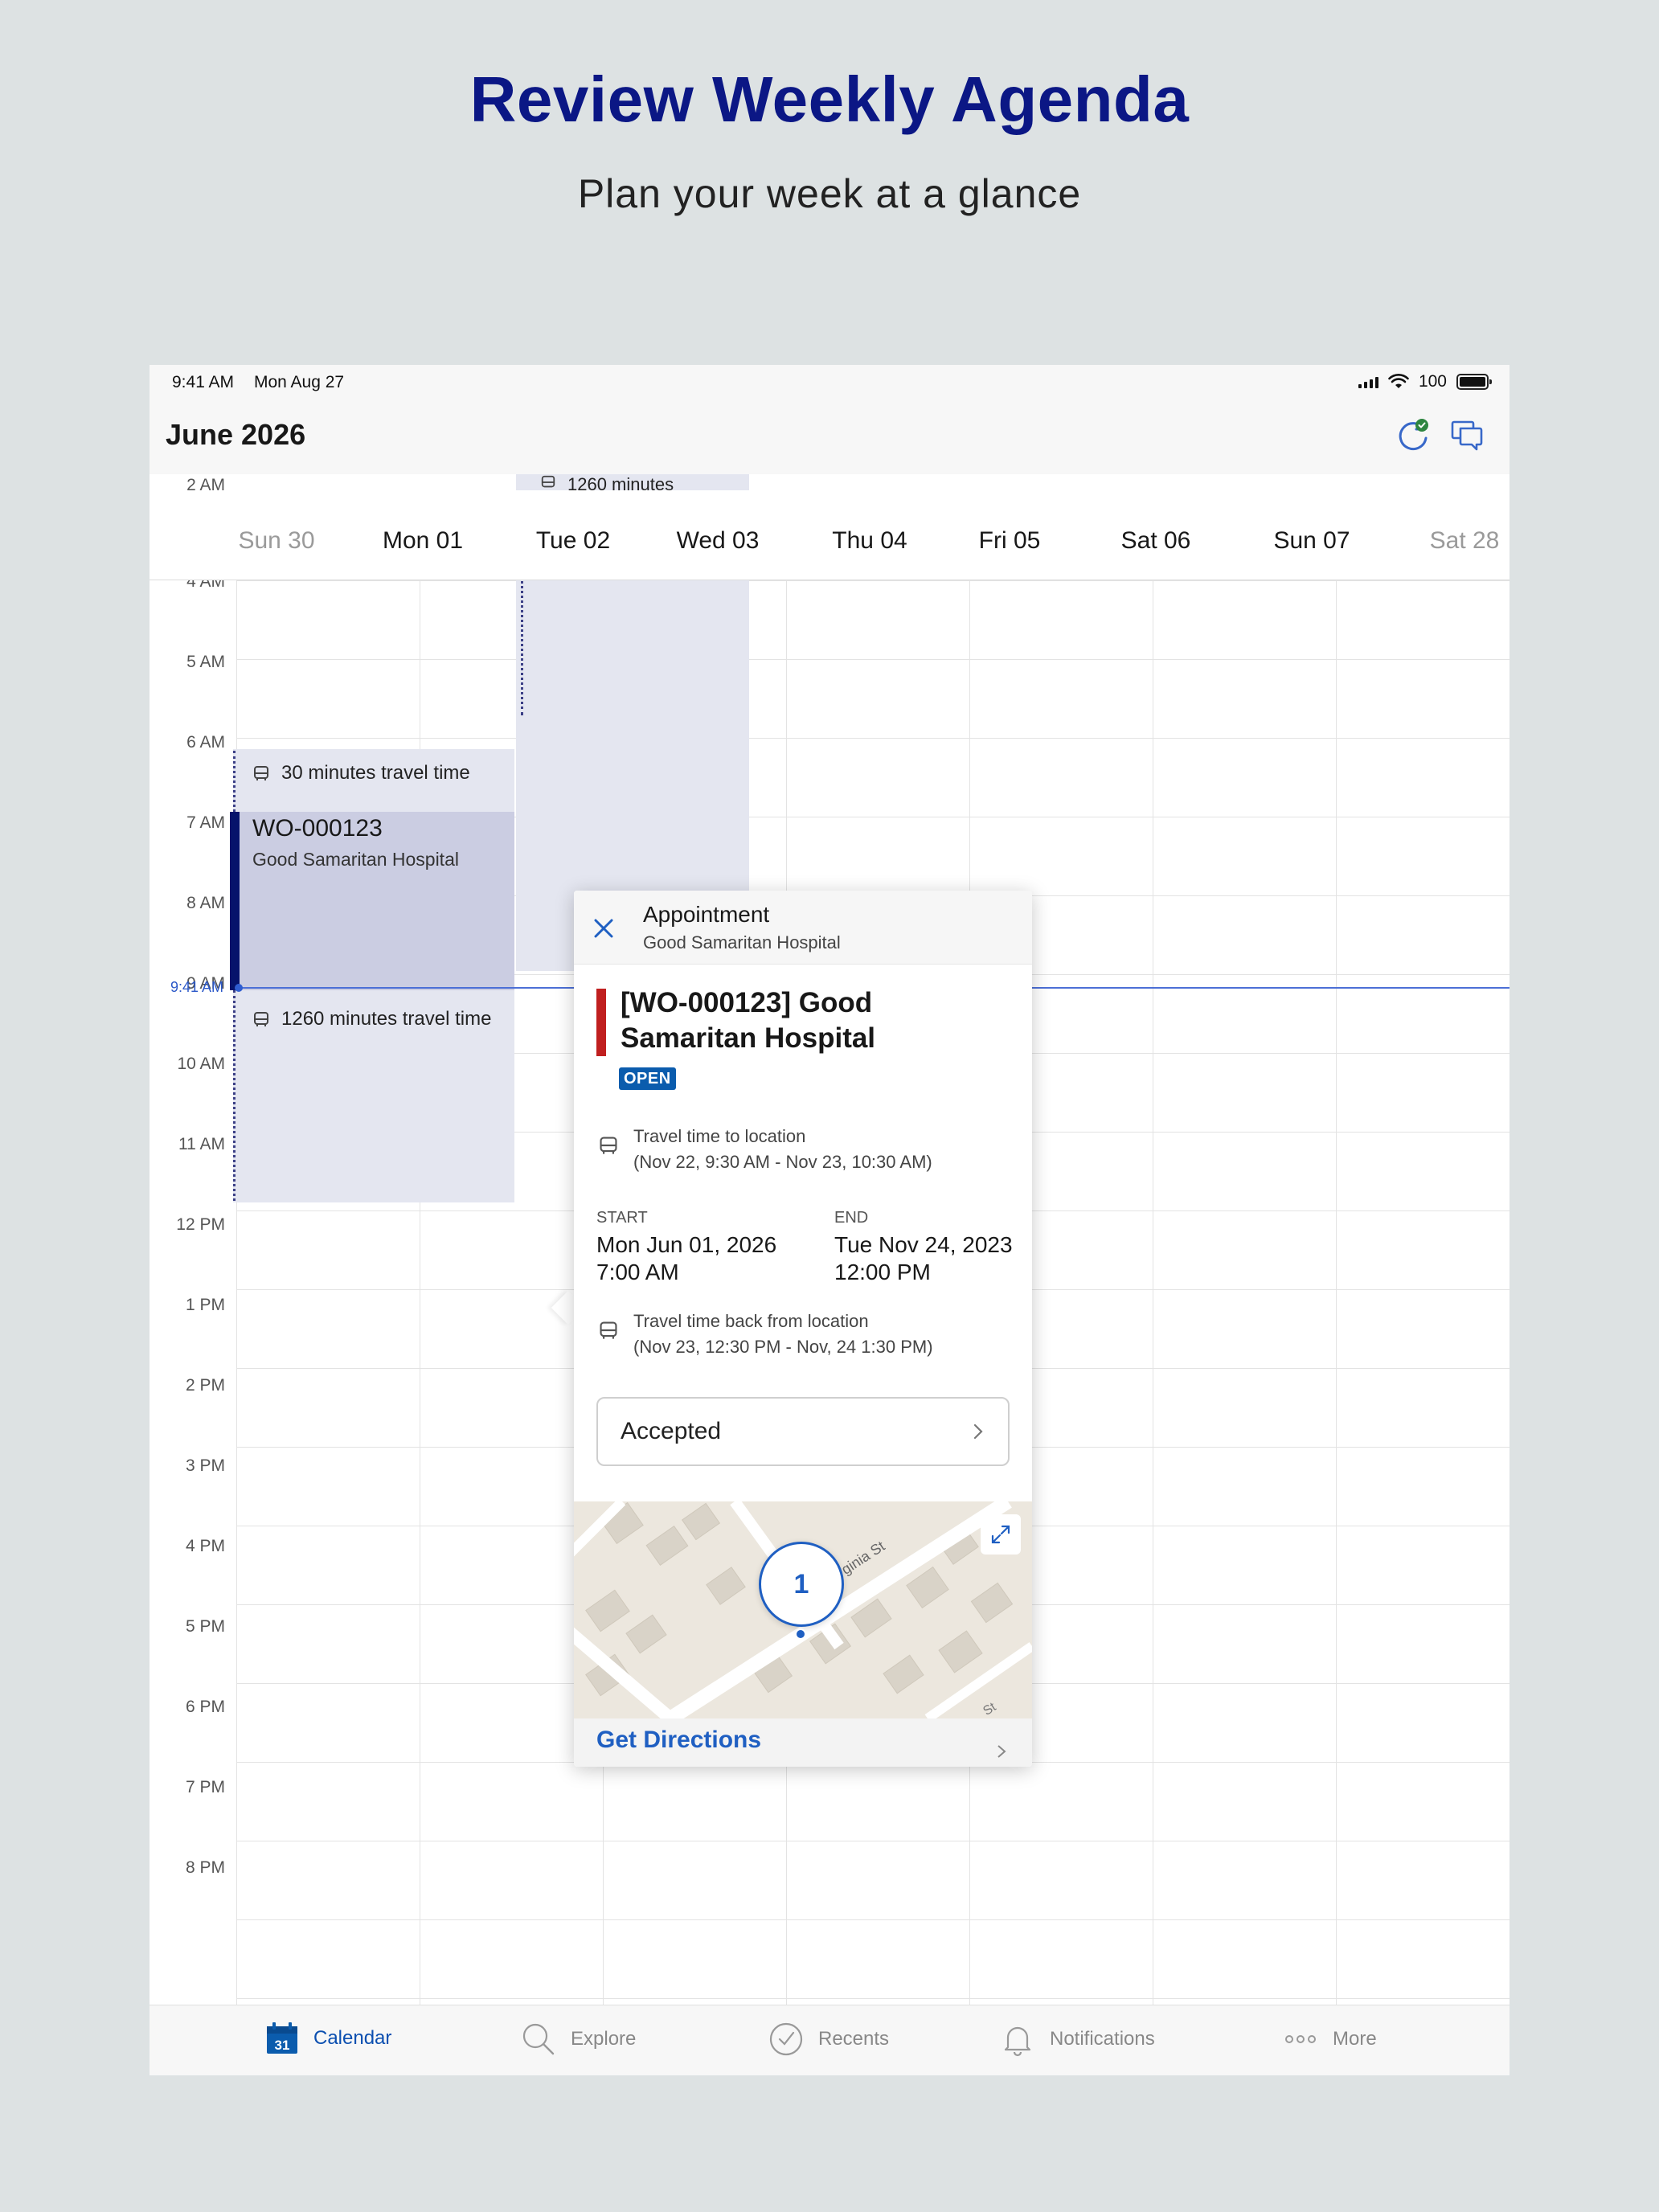 This screenshot has height=2212, width=1659. What do you see at coordinates (299, 382) in the screenshot?
I see `status-date: Mon Aug 27` at bounding box center [299, 382].